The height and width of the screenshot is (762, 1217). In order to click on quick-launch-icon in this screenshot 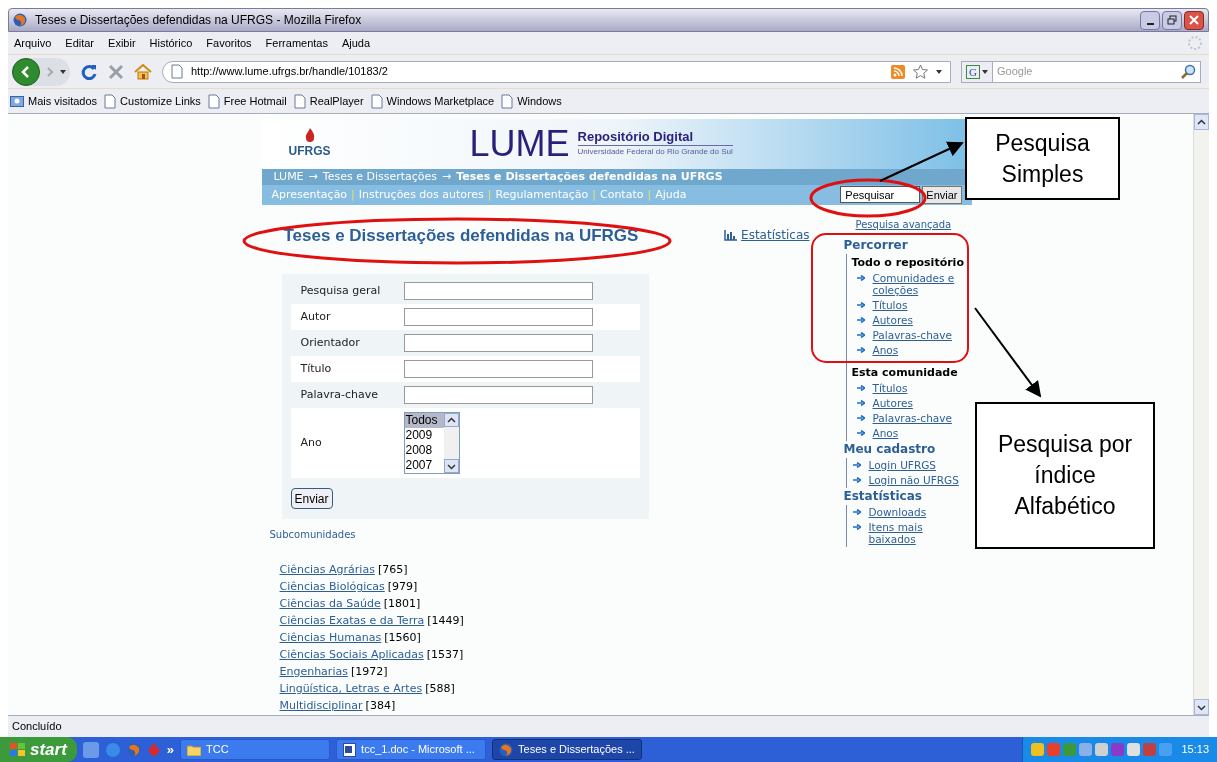, I will do `click(90, 749)`.